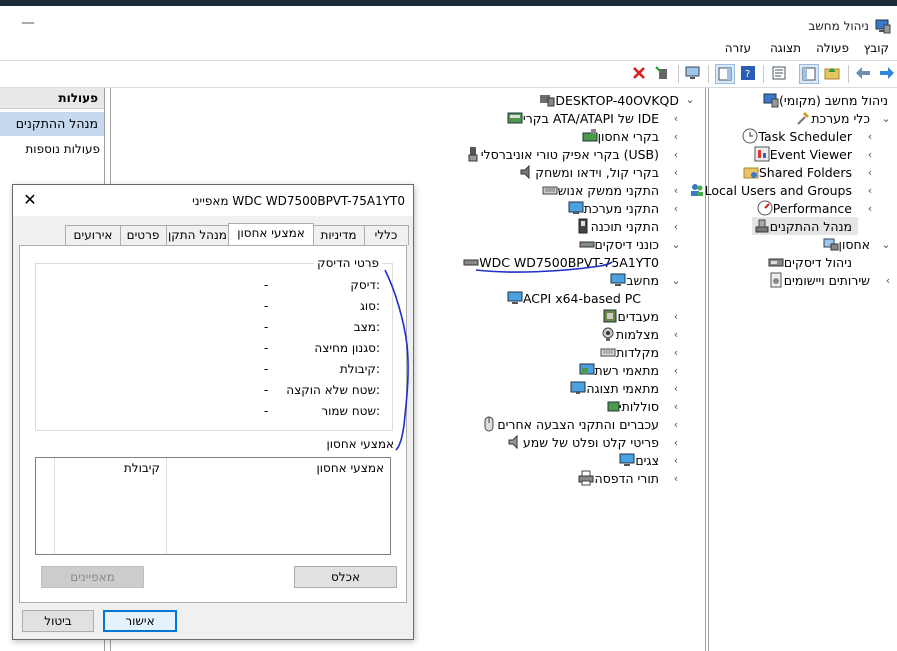 The width and height of the screenshot is (897, 651). I want to click on device-category-label: כונני דיסקים, so click(626, 244).